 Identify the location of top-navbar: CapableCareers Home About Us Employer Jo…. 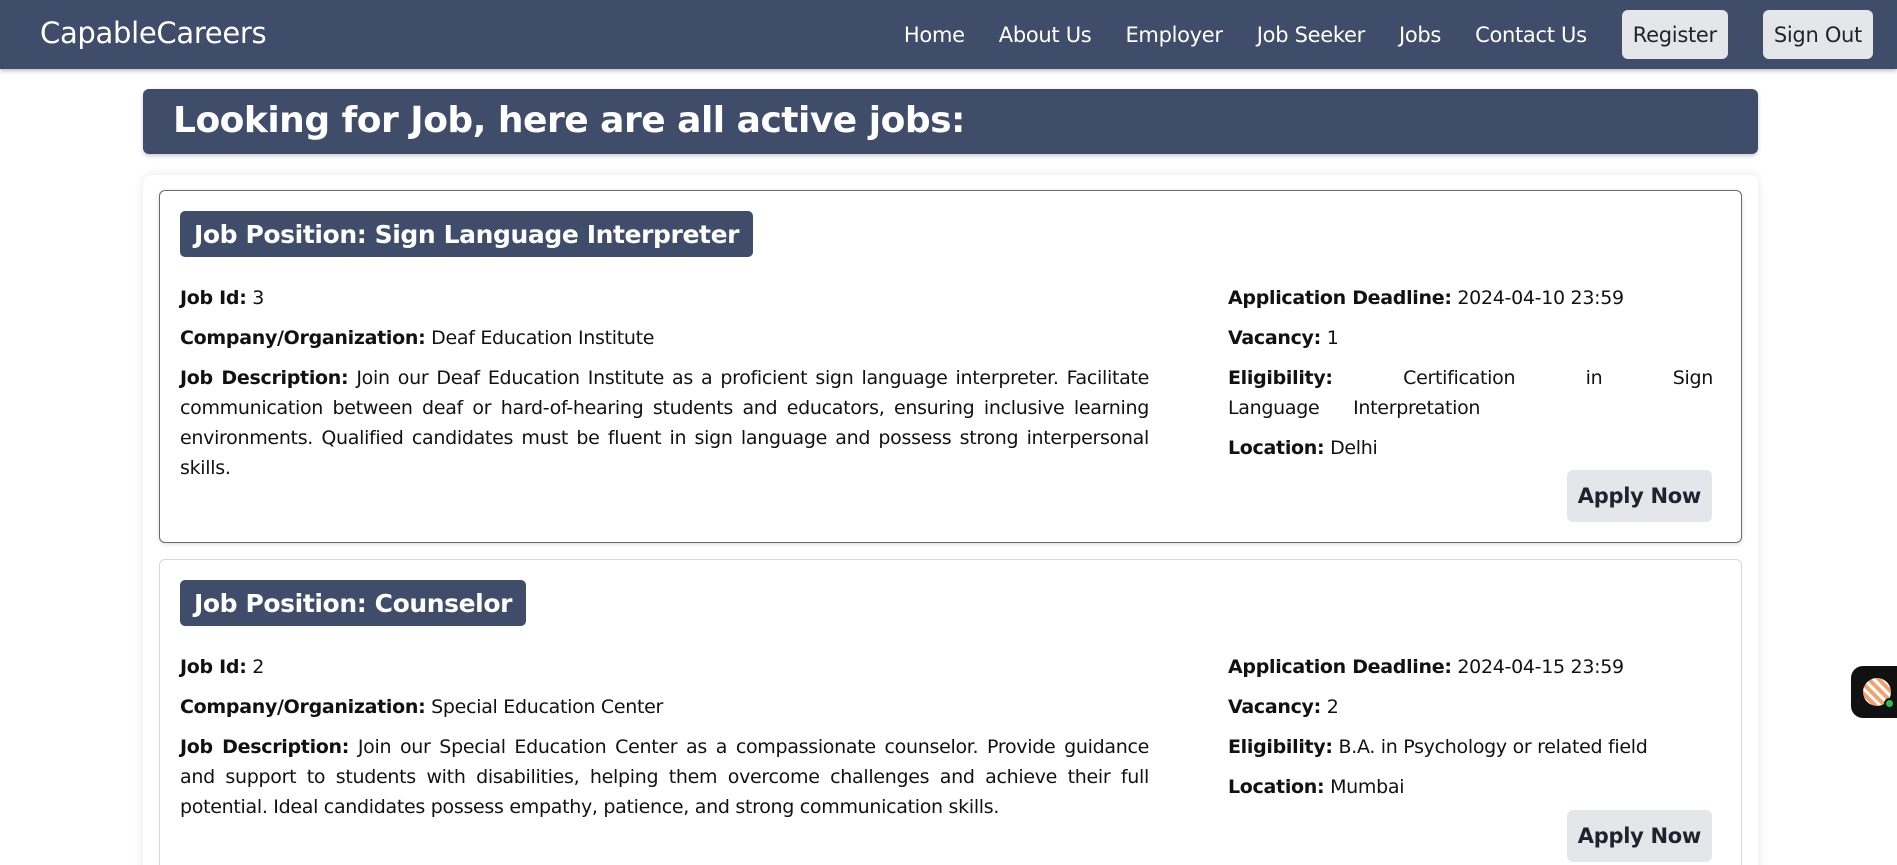
(948, 34).